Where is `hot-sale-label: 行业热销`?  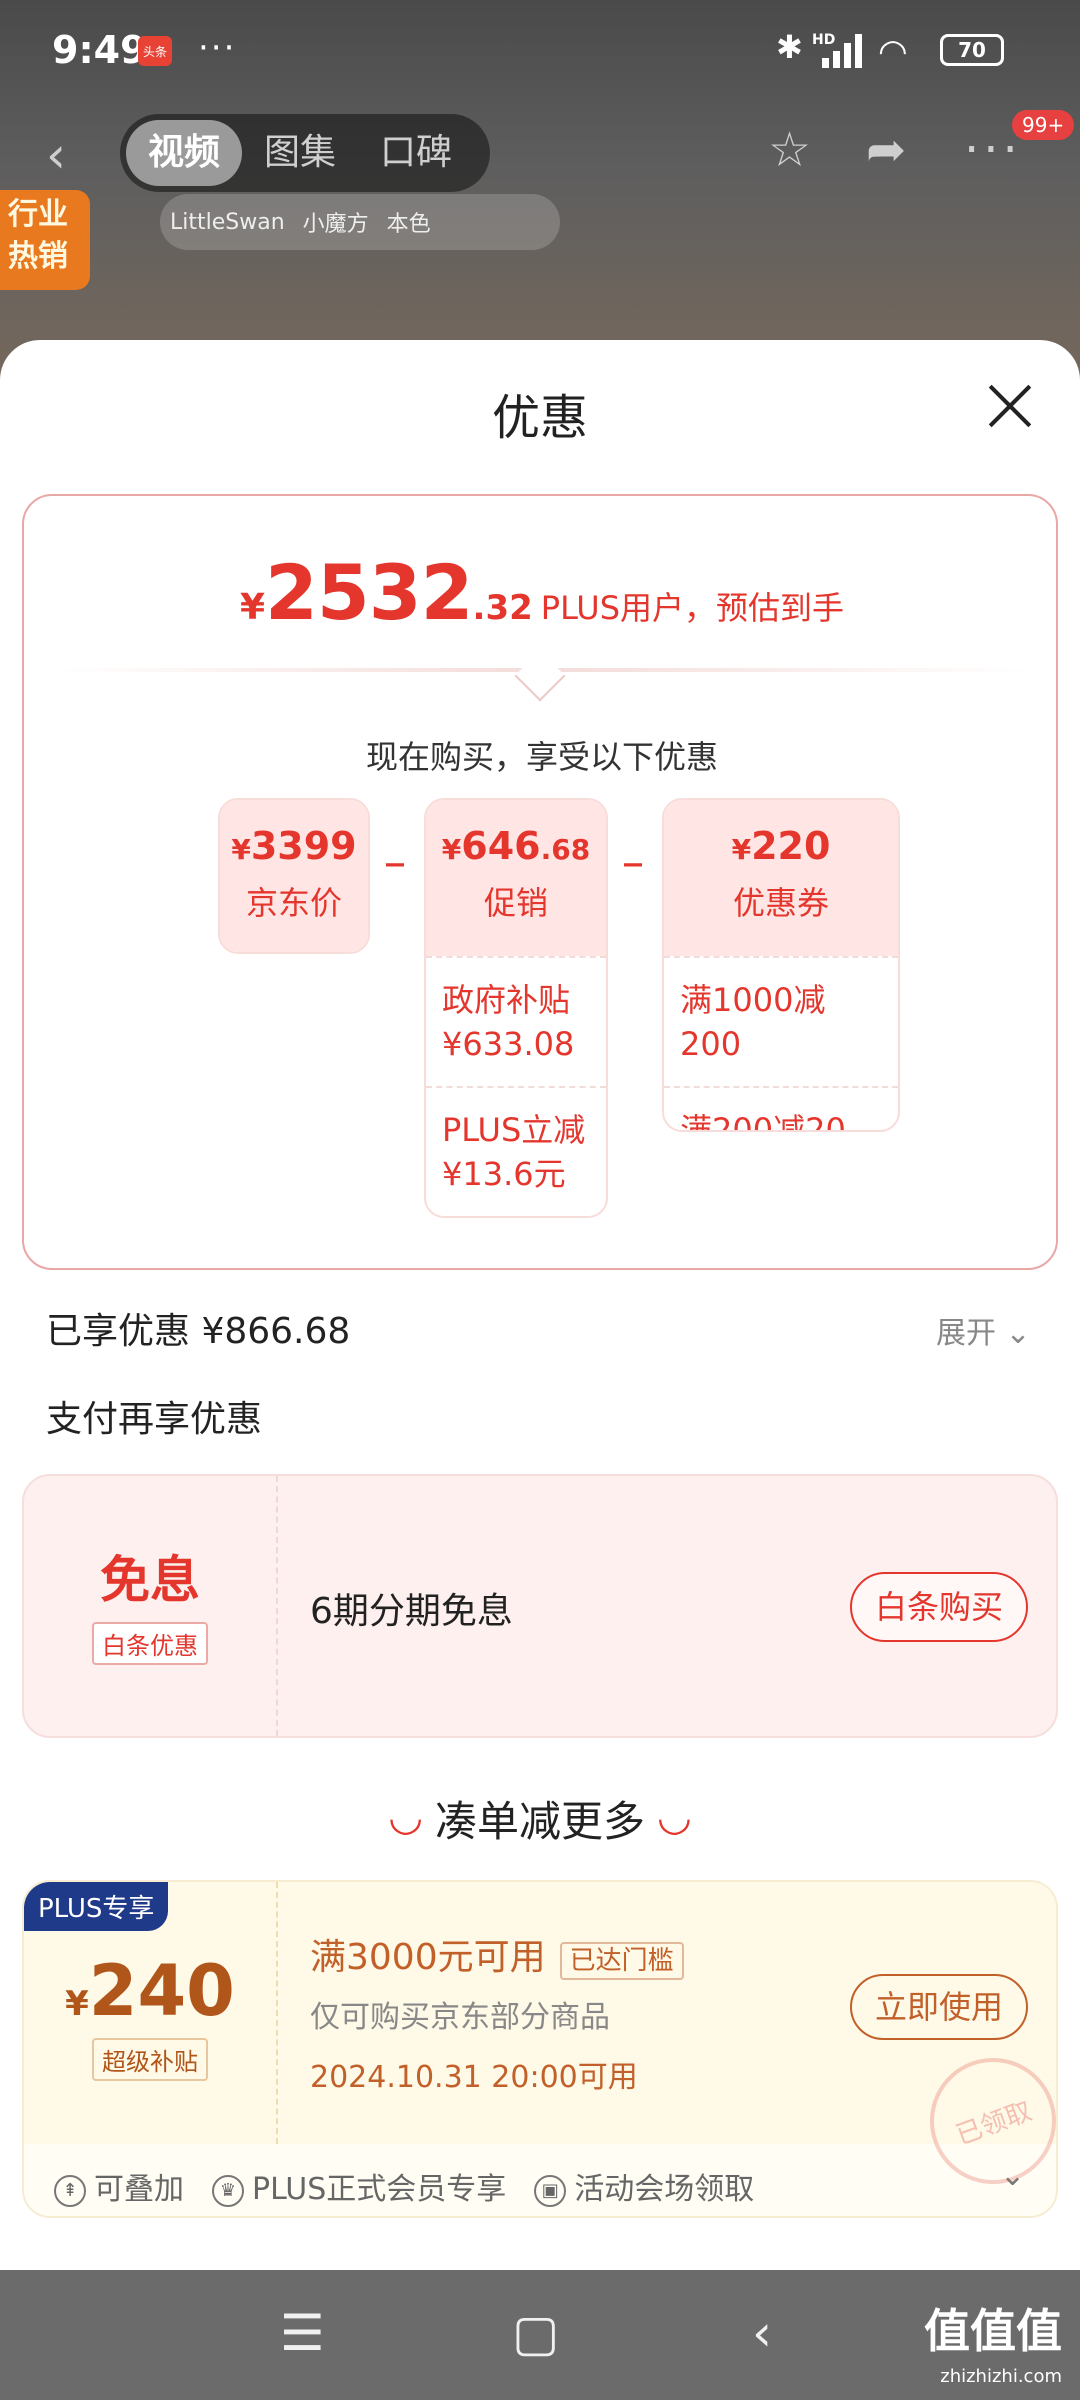
hot-sale-label: 行业热销 is located at coordinates (45, 240).